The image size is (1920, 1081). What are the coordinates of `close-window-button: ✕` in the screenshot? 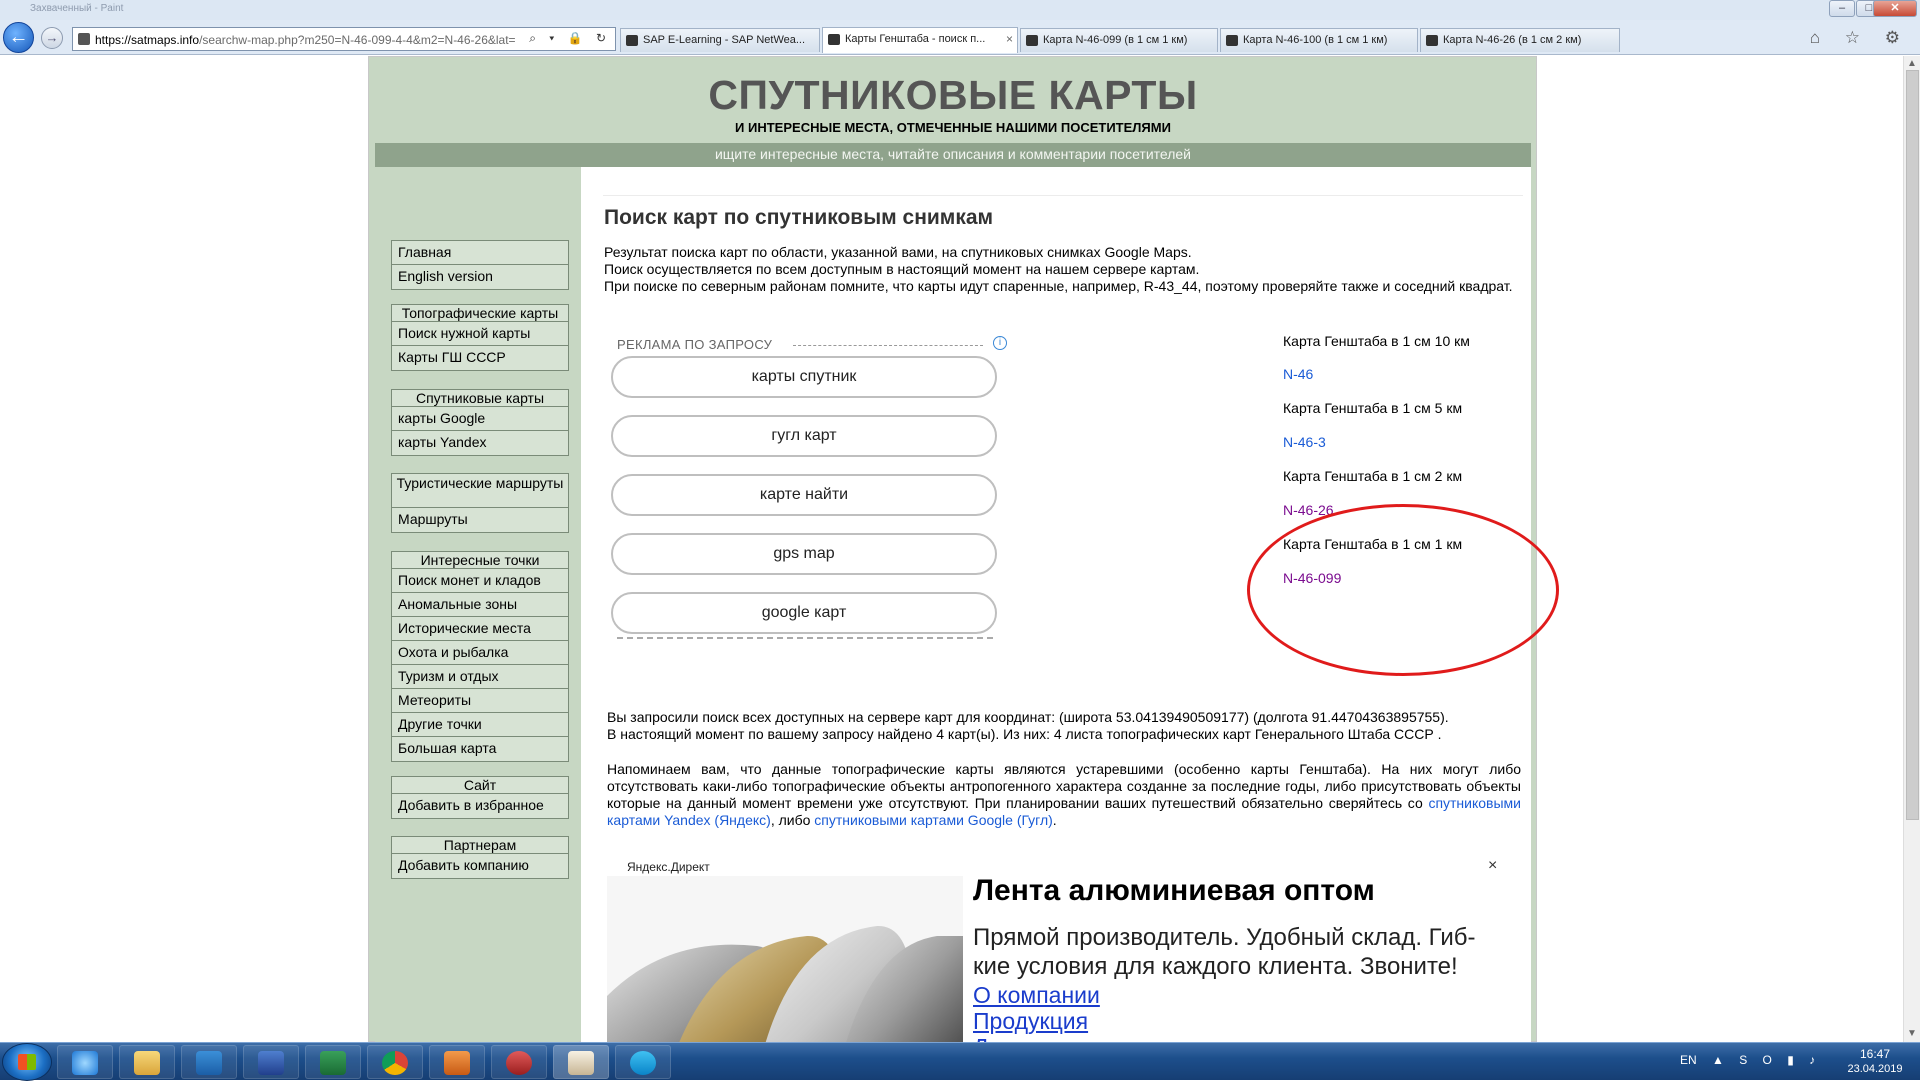 It's located at (1895, 8).